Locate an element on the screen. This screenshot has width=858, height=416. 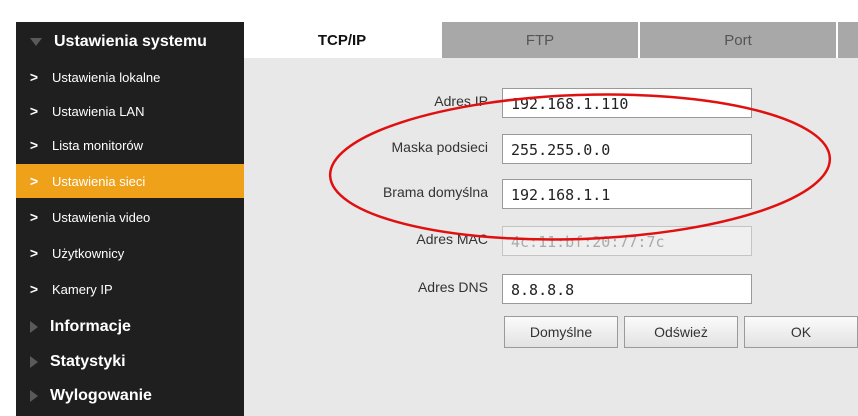
mac-address-label: Adres MAC is located at coordinates (452, 239).